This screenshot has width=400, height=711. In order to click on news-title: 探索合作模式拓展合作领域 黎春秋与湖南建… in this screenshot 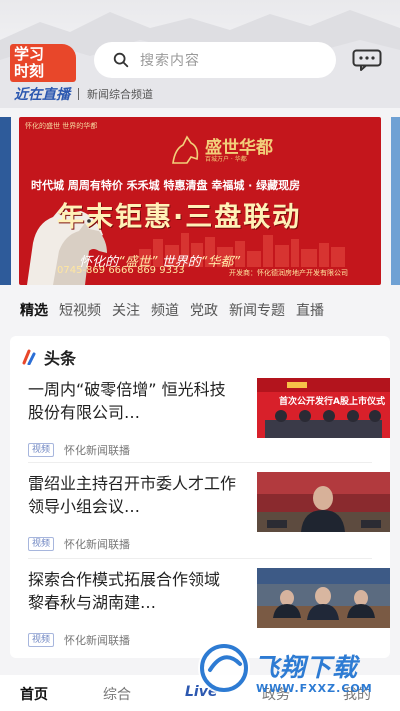, I will do `click(134, 591)`.